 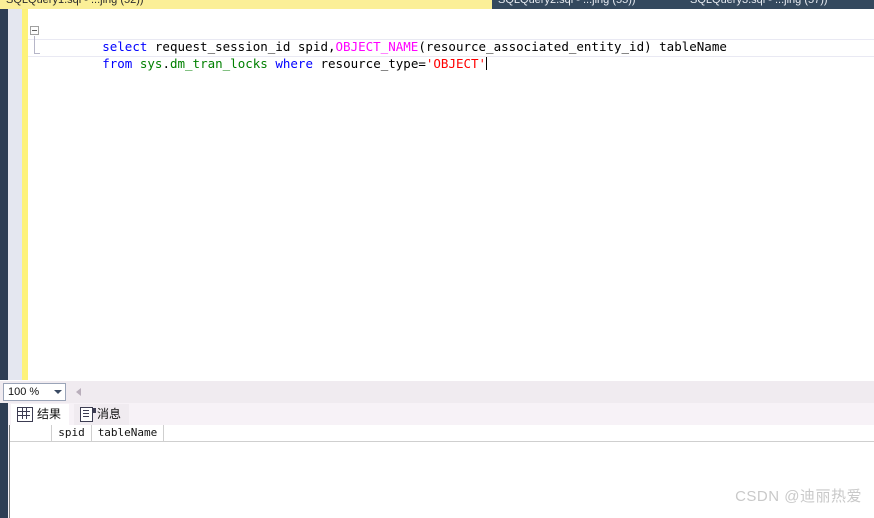 What do you see at coordinates (246, 4) in the screenshot?
I see `document-tab-1: SQLQuery1.sql - ...jing (52))*` at bounding box center [246, 4].